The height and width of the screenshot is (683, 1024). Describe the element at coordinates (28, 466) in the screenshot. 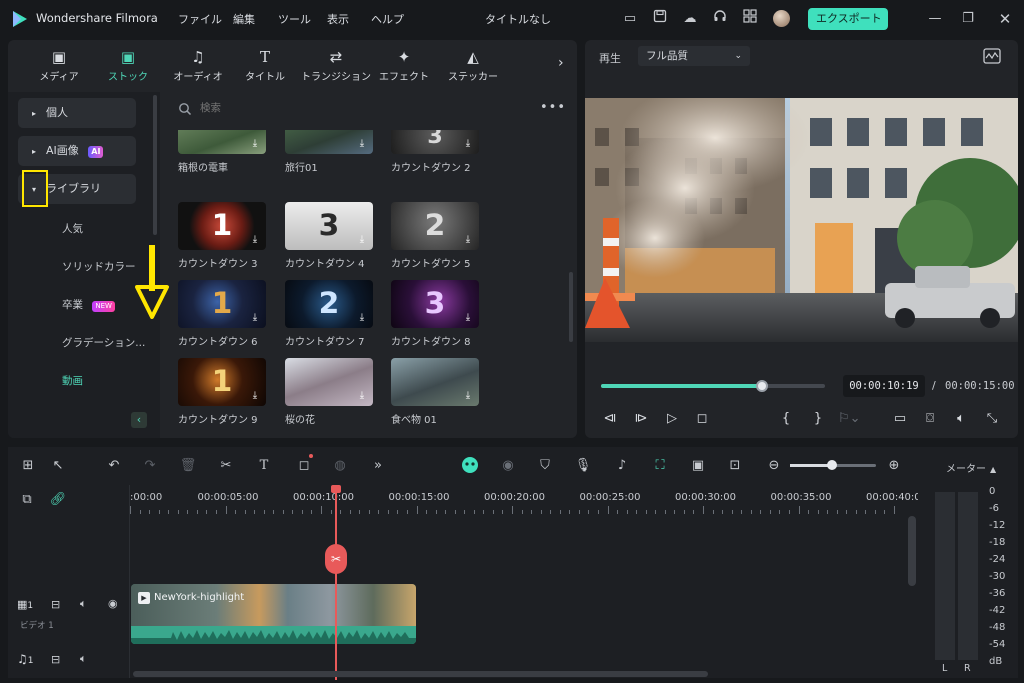

I see `layout-grid-icon: ⊞` at that location.